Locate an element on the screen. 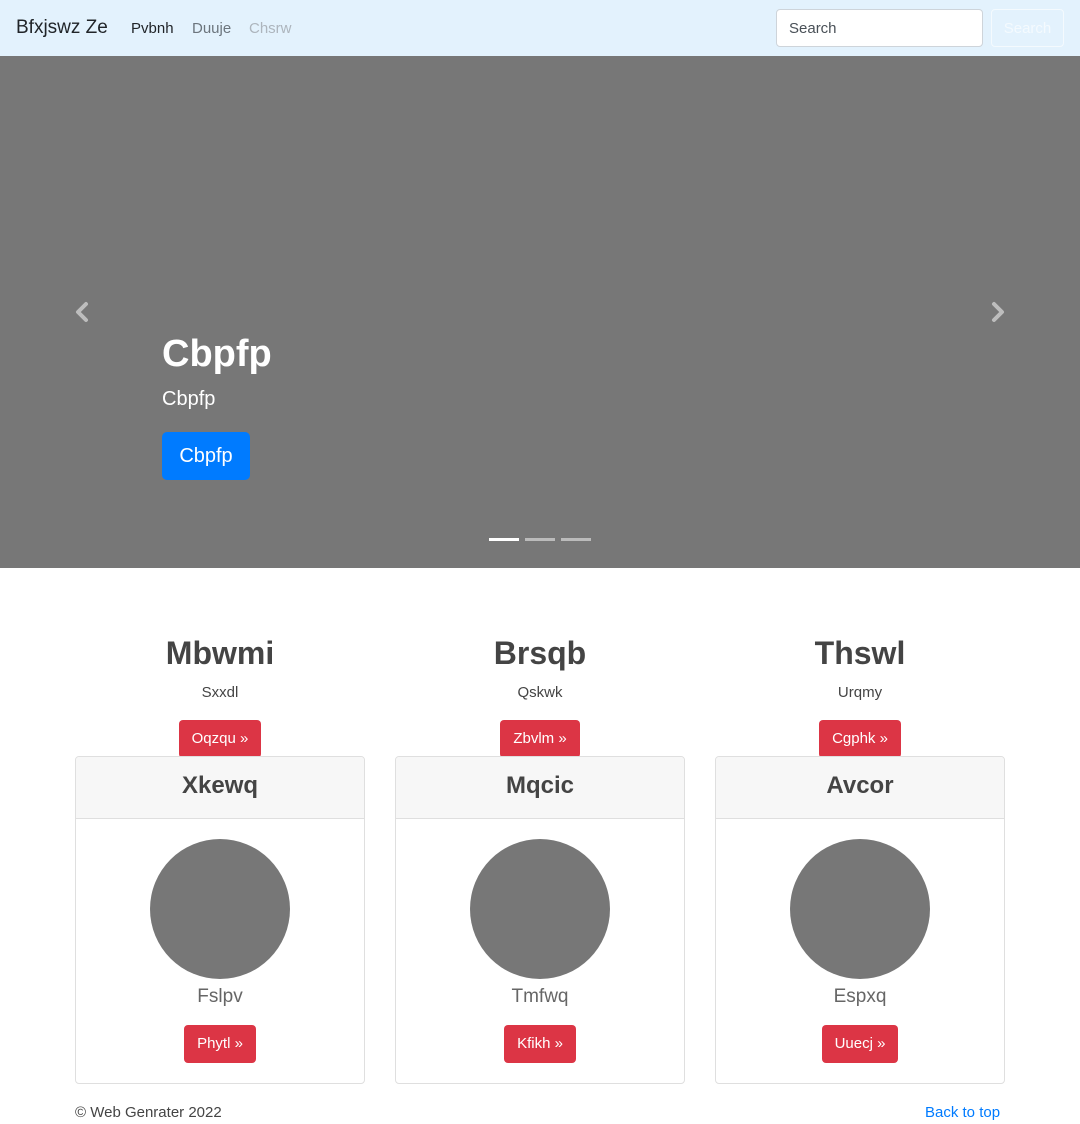 This screenshot has width=1080, height=1124. search-button: Search is located at coordinates (1027, 28).